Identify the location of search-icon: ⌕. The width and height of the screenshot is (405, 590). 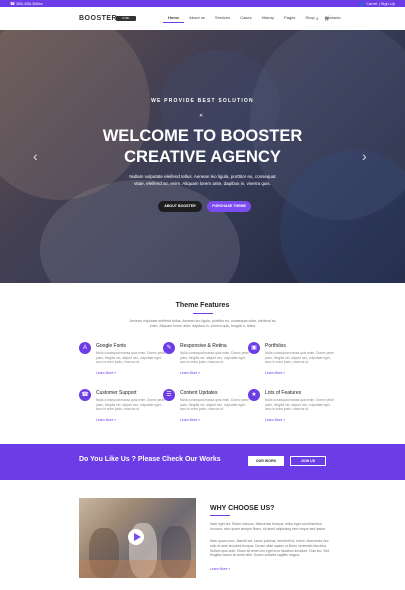
(317, 19).